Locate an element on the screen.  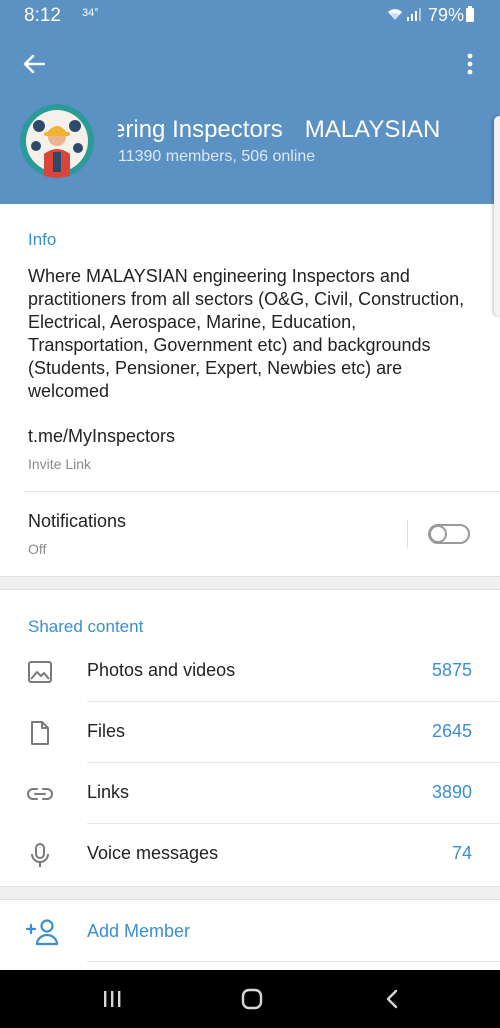
shared-item-label: Files is located at coordinates (106, 731).